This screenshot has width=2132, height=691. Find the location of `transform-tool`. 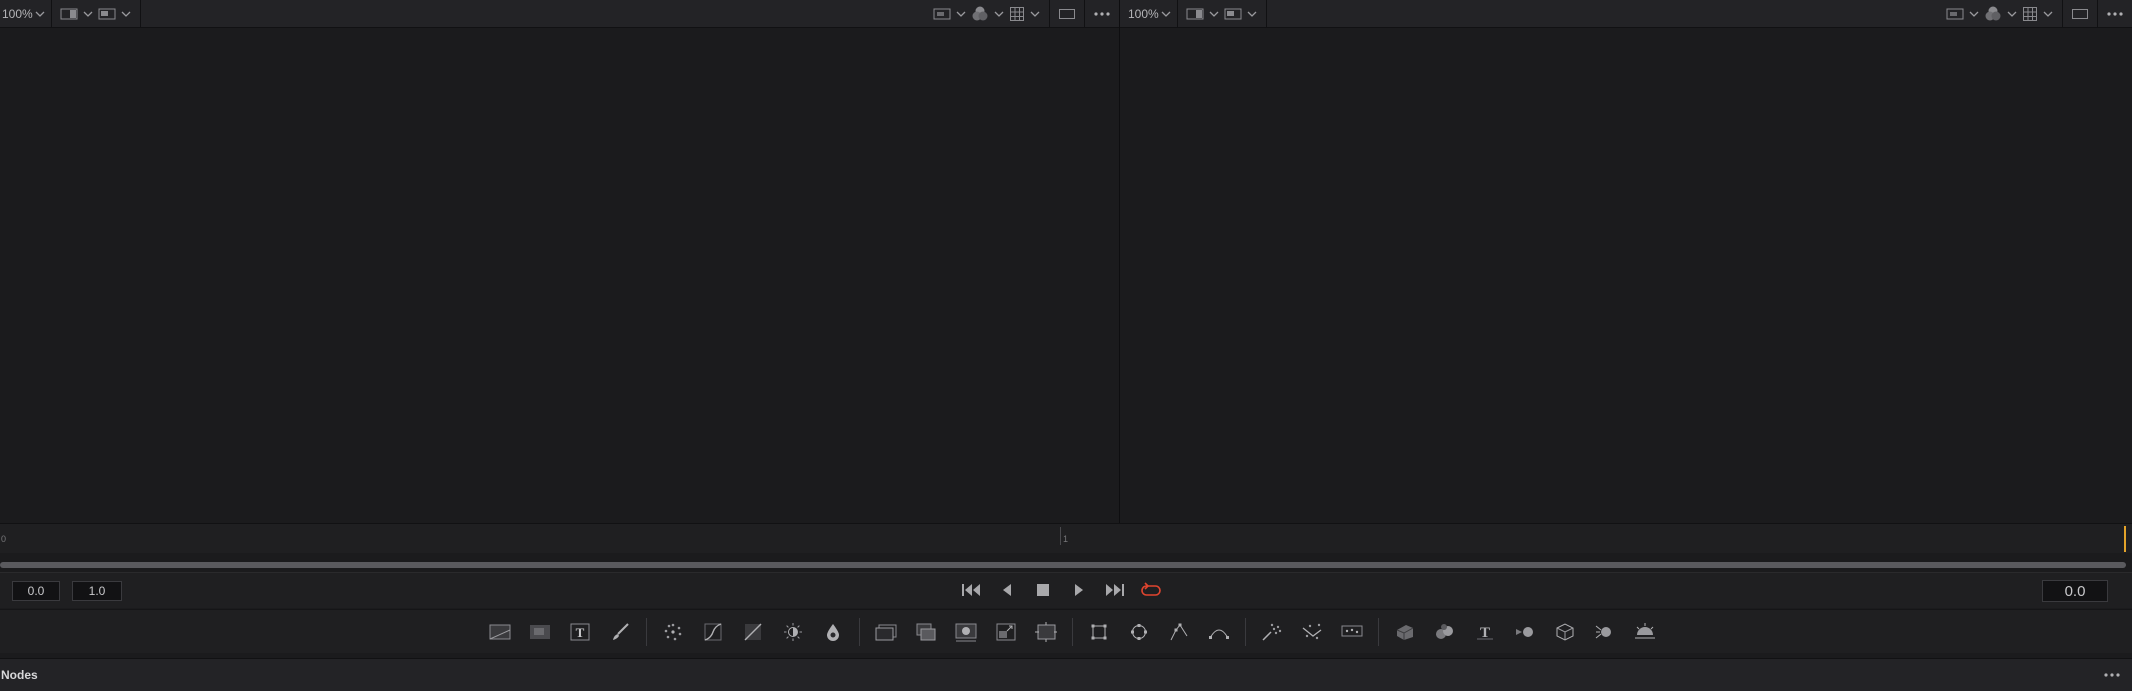

transform-tool is located at coordinates (1046, 632).